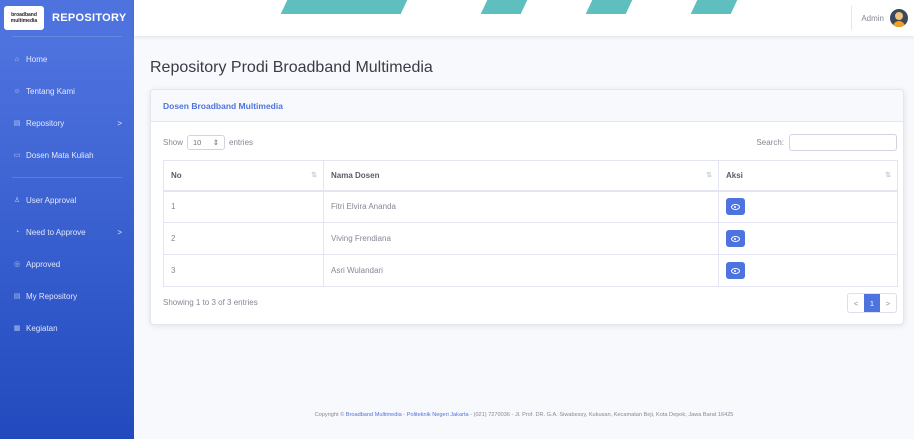 The height and width of the screenshot is (439, 914). Describe the element at coordinates (67, 123) in the screenshot. I see `sidebar-item-repository: ▤ Repository >` at that location.